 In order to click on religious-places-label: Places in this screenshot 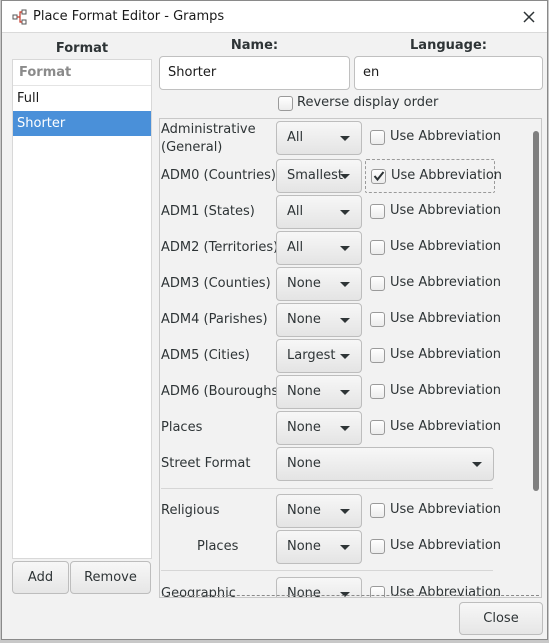, I will do `click(218, 546)`.